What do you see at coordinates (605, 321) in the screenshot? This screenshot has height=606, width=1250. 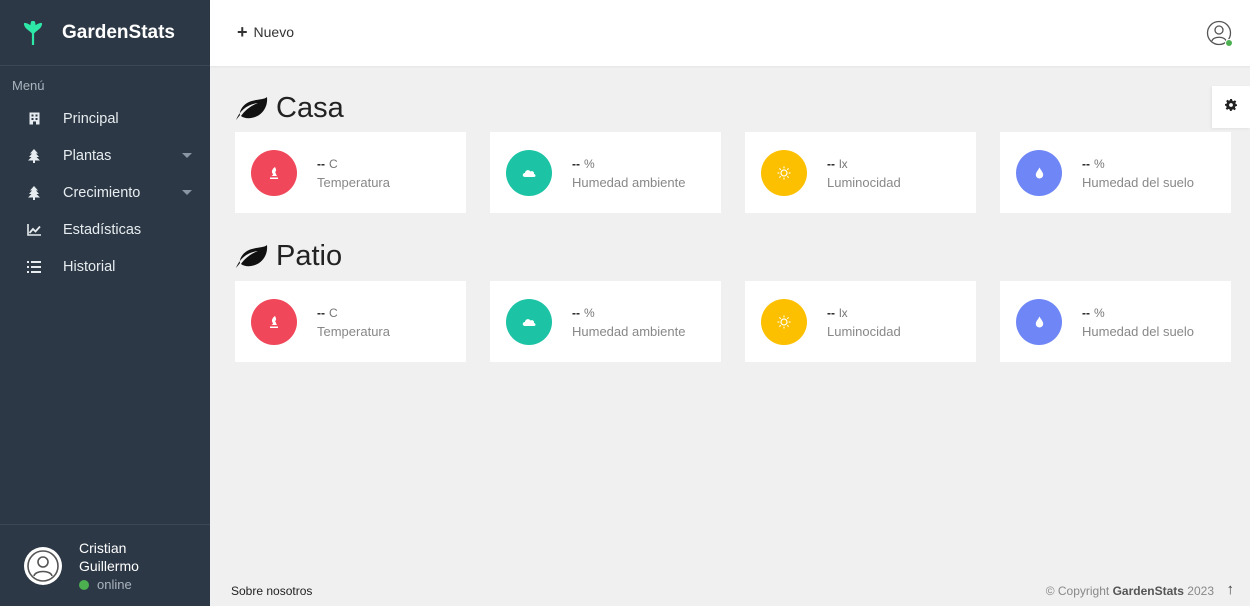 I see `card-humedad-ambiente-patio: --% Humedad ambiente` at bounding box center [605, 321].